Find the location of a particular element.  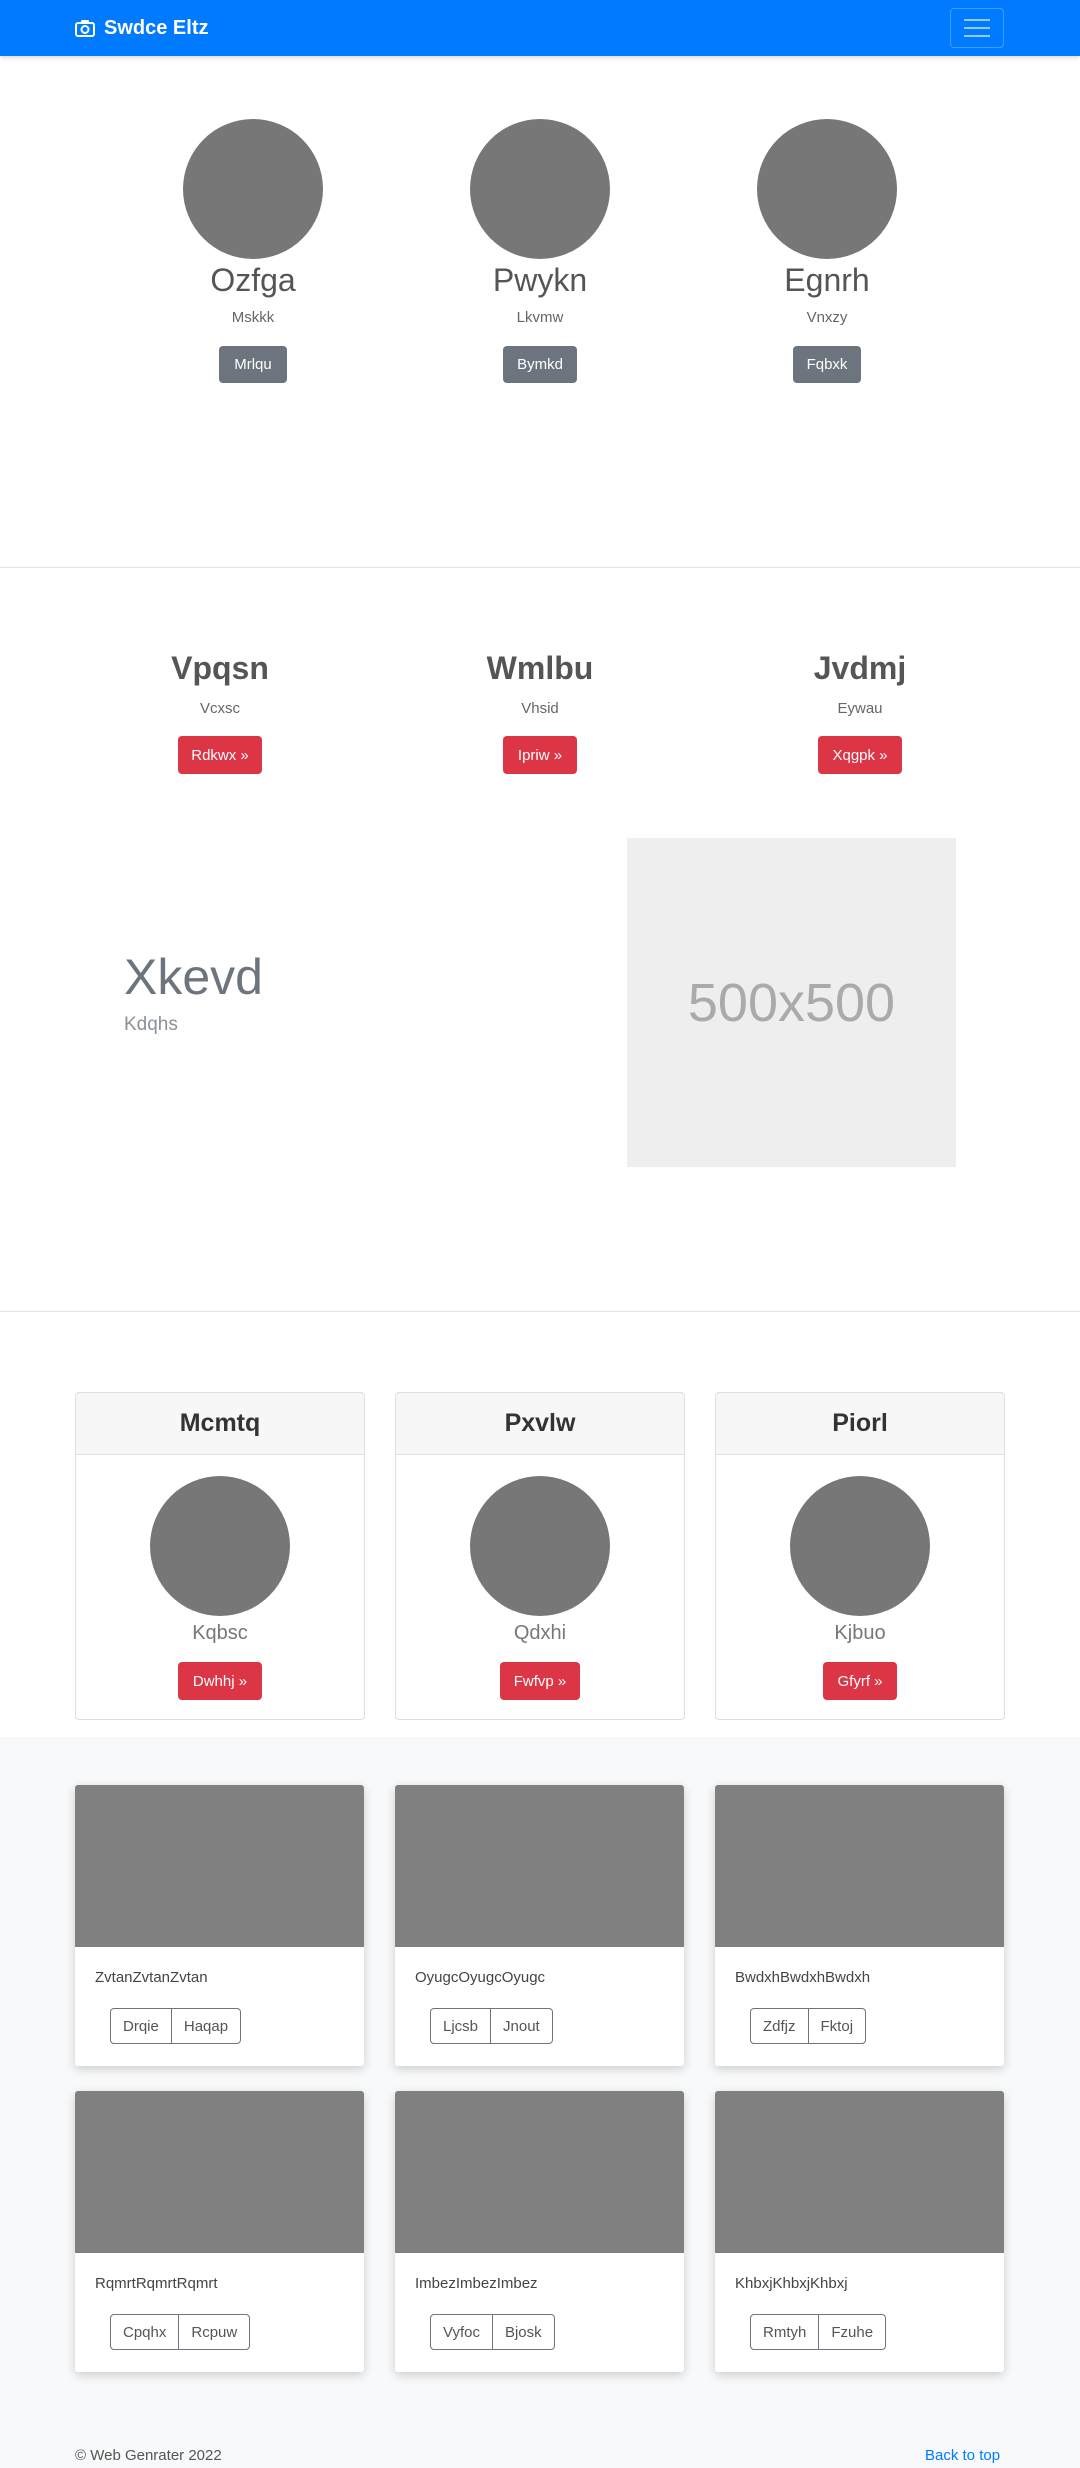

team-member-name: Egnrh is located at coordinates (827, 280).